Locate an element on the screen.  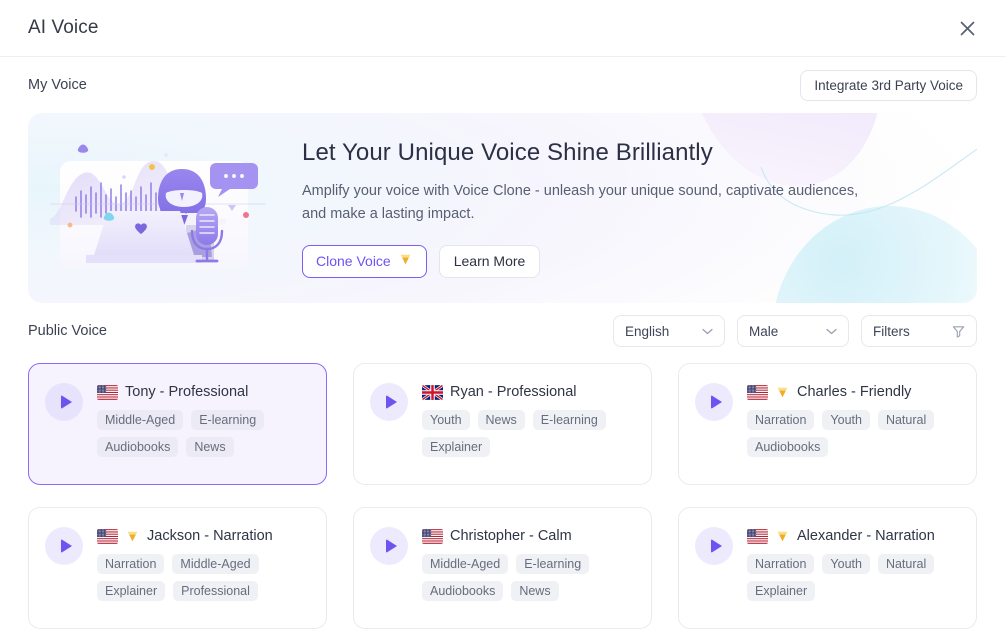
clone-voice-button: Clone Voice is located at coordinates (364, 261).